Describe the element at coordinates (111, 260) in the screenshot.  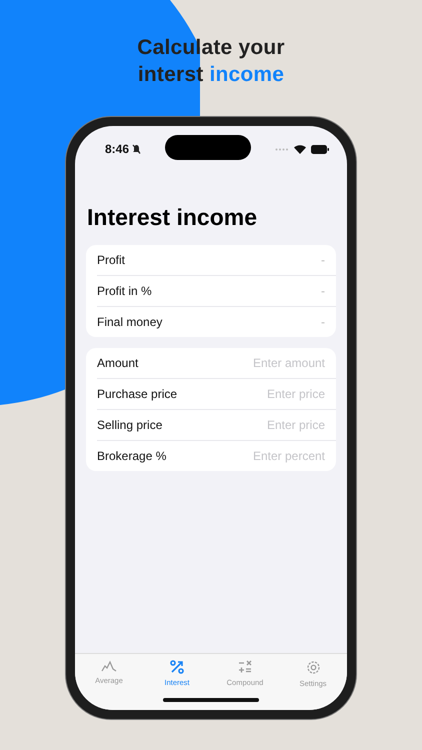
I see `row-label: Profit` at that location.